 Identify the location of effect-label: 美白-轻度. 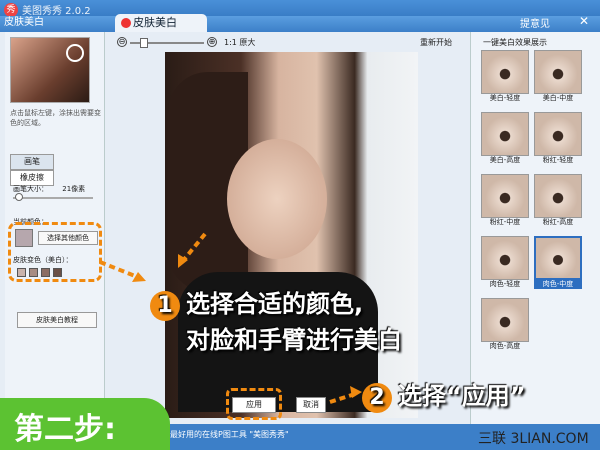
(505, 98).